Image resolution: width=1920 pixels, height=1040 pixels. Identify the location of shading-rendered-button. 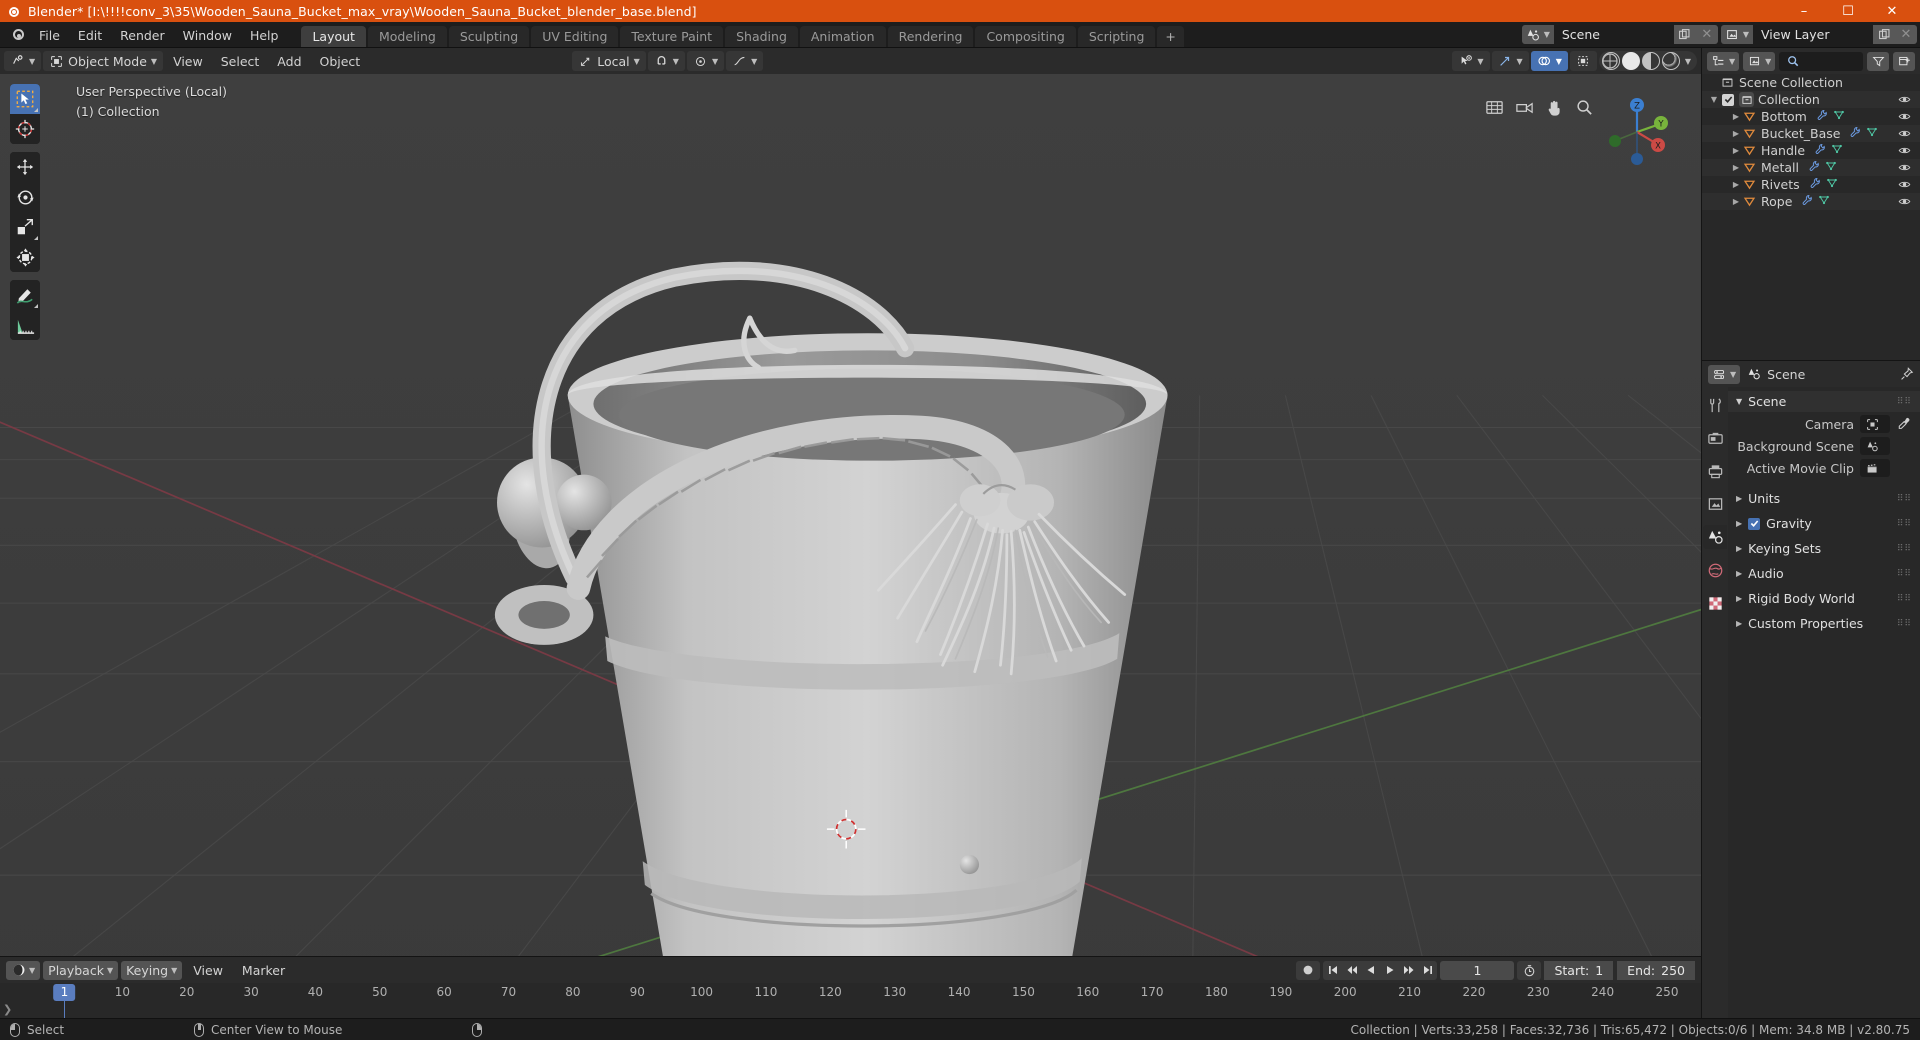
(1670, 61).